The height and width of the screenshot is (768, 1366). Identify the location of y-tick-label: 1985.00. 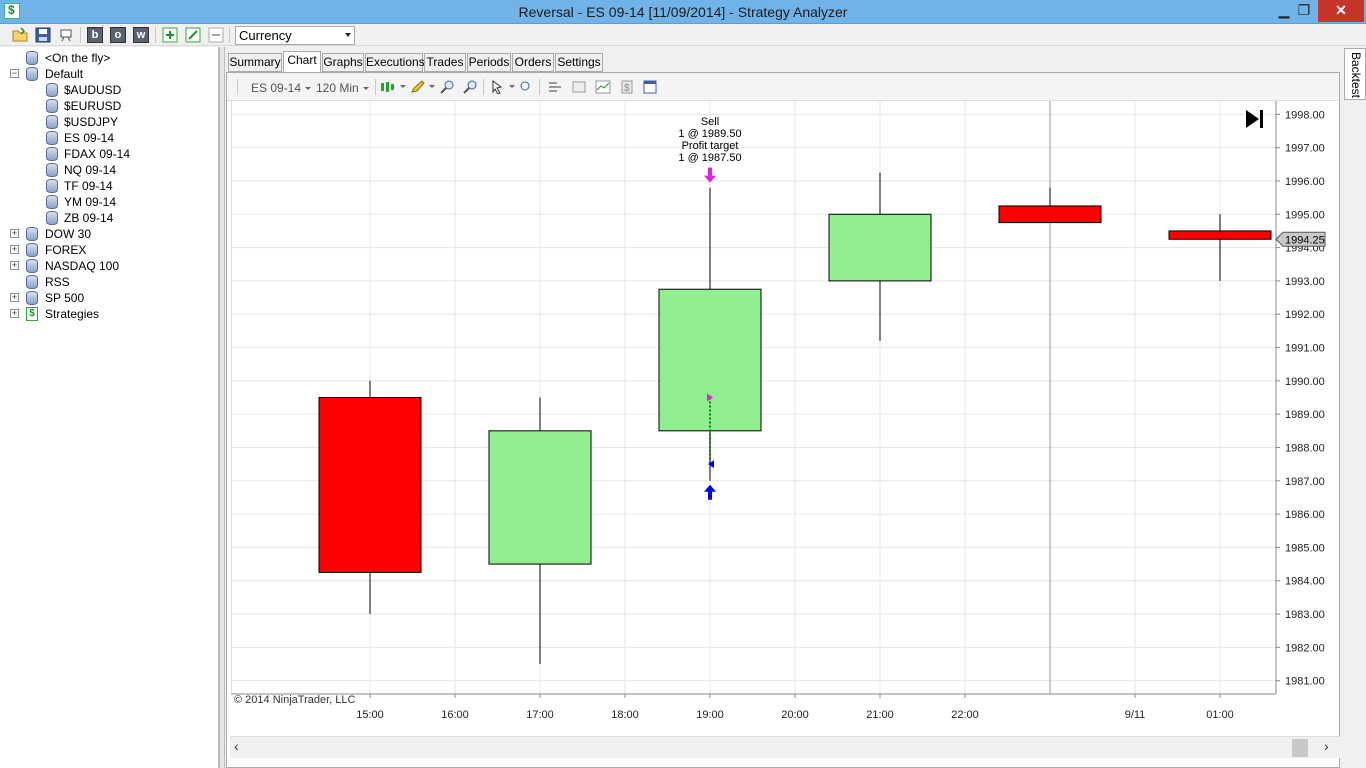
(1305, 548).